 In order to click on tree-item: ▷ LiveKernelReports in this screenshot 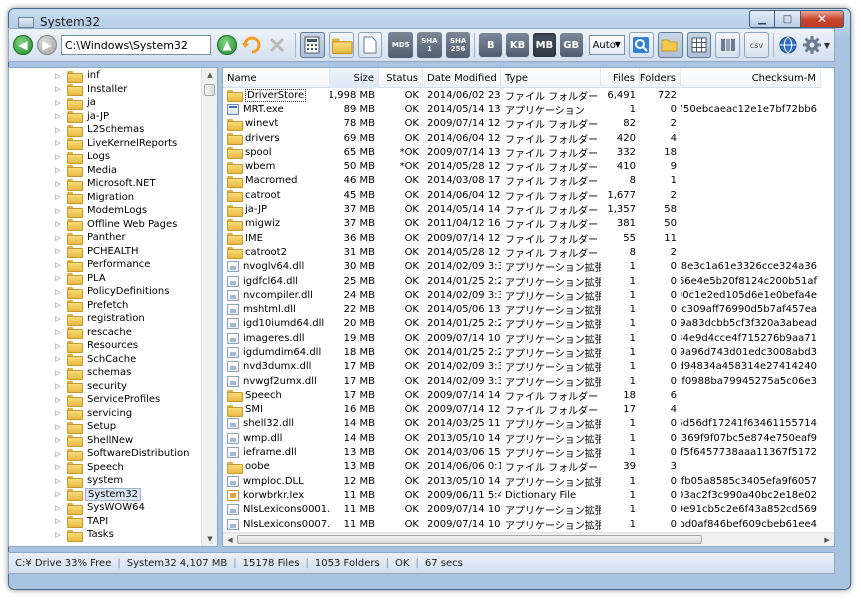, I will do `click(106, 144)`.